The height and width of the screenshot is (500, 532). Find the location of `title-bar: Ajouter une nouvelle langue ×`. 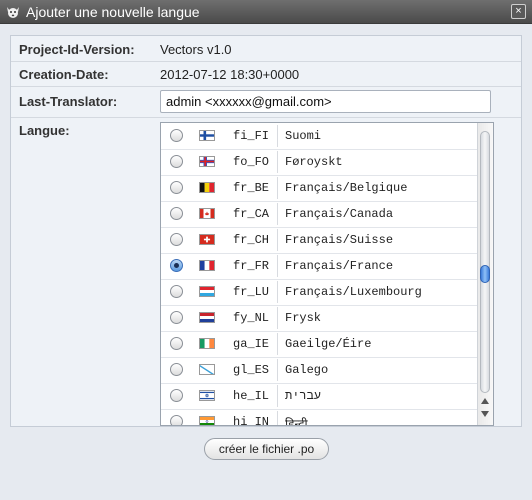

title-bar: Ajouter une nouvelle langue × is located at coordinates (266, 12).